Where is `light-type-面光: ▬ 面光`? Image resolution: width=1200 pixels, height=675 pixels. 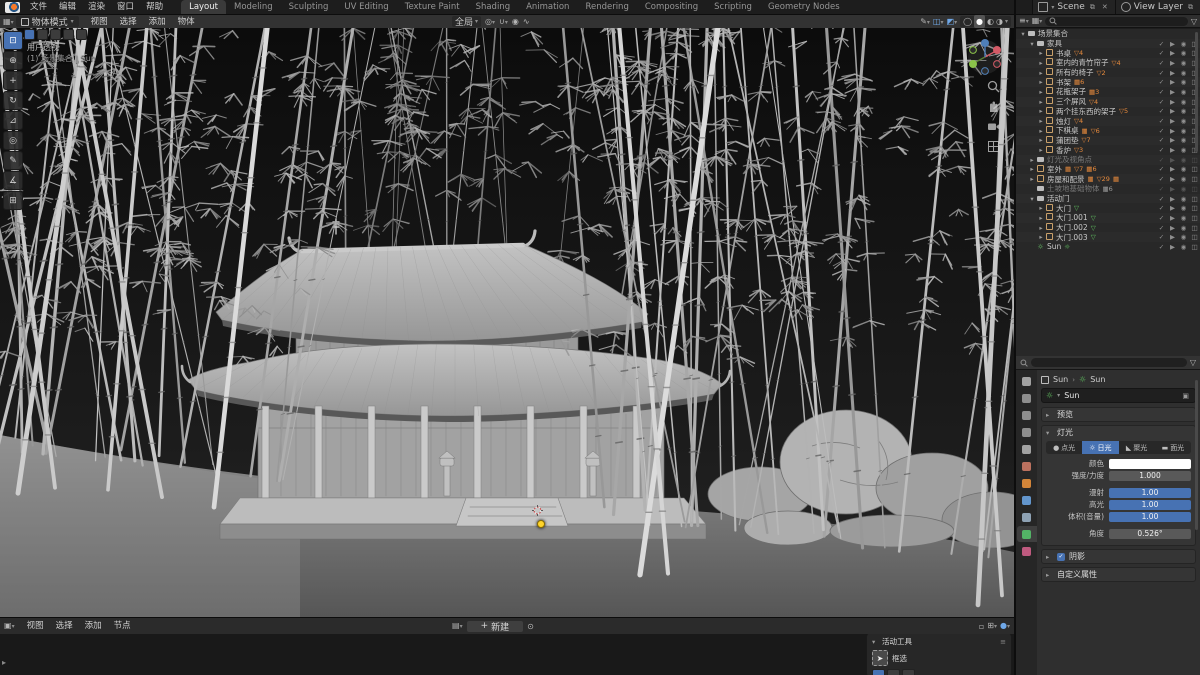
light-type-面光: ▬ 面光 is located at coordinates (1173, 447).